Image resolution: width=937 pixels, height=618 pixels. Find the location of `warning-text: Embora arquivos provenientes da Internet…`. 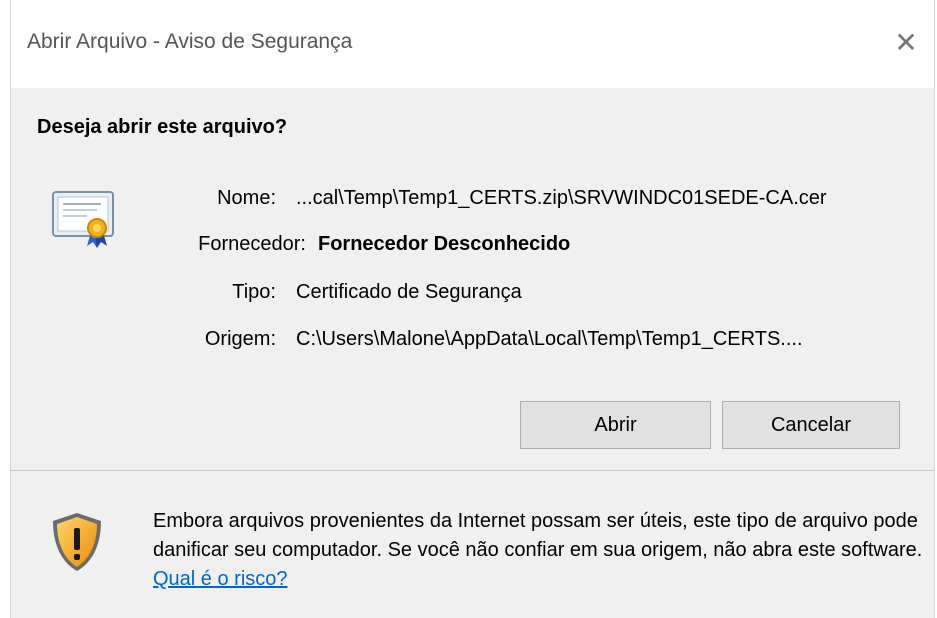

warning-text: Embora arquivos provenientes da Internet… is located at coordinates (538, 535).